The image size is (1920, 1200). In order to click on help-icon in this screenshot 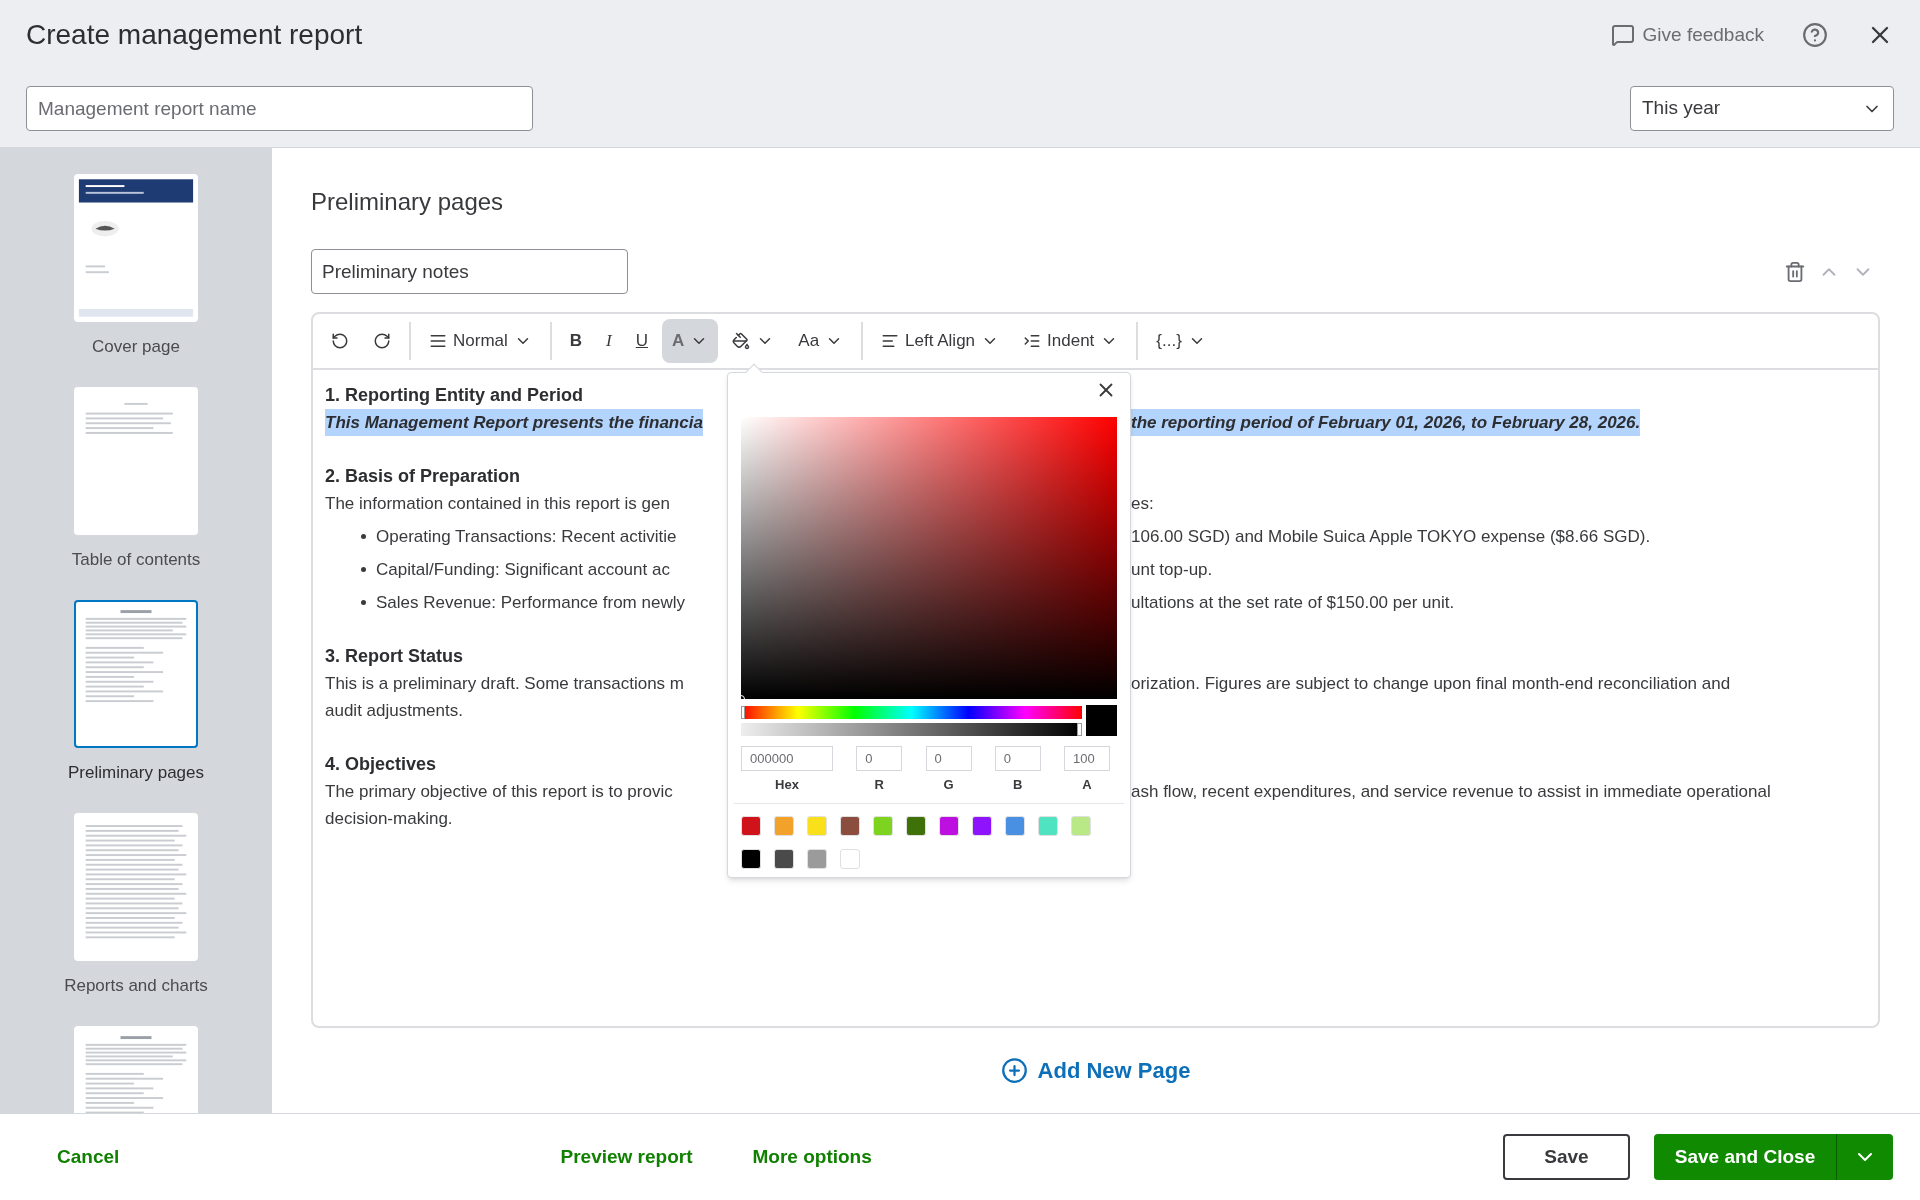, I will do `click(1815, 35)`.